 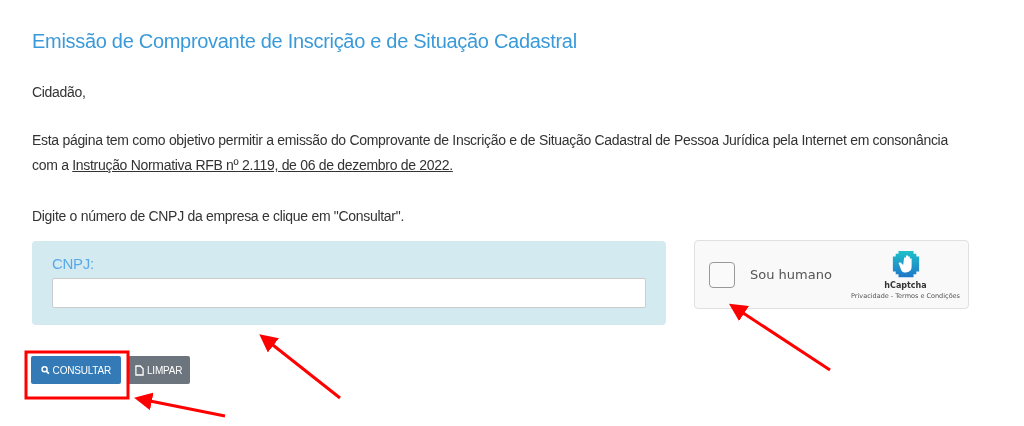 What do you see at coordinates (218, 216) in the screenshot?
I see `instruction-text: Digite o número de CNPJ da empresa e clique em "Consultar".` at bounding box center [218, 216].